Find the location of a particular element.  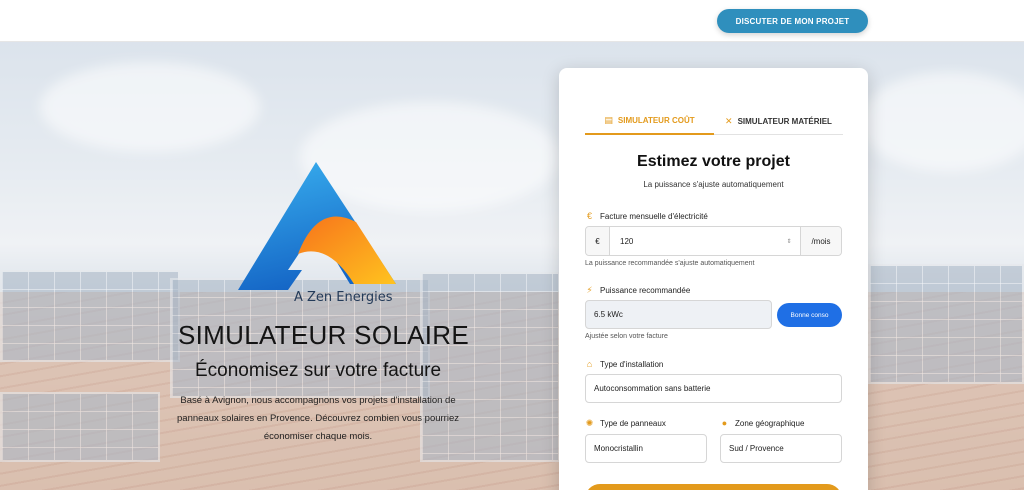

power-label: ⚡ Puissance recommandée is located at coordinates (637, 290).